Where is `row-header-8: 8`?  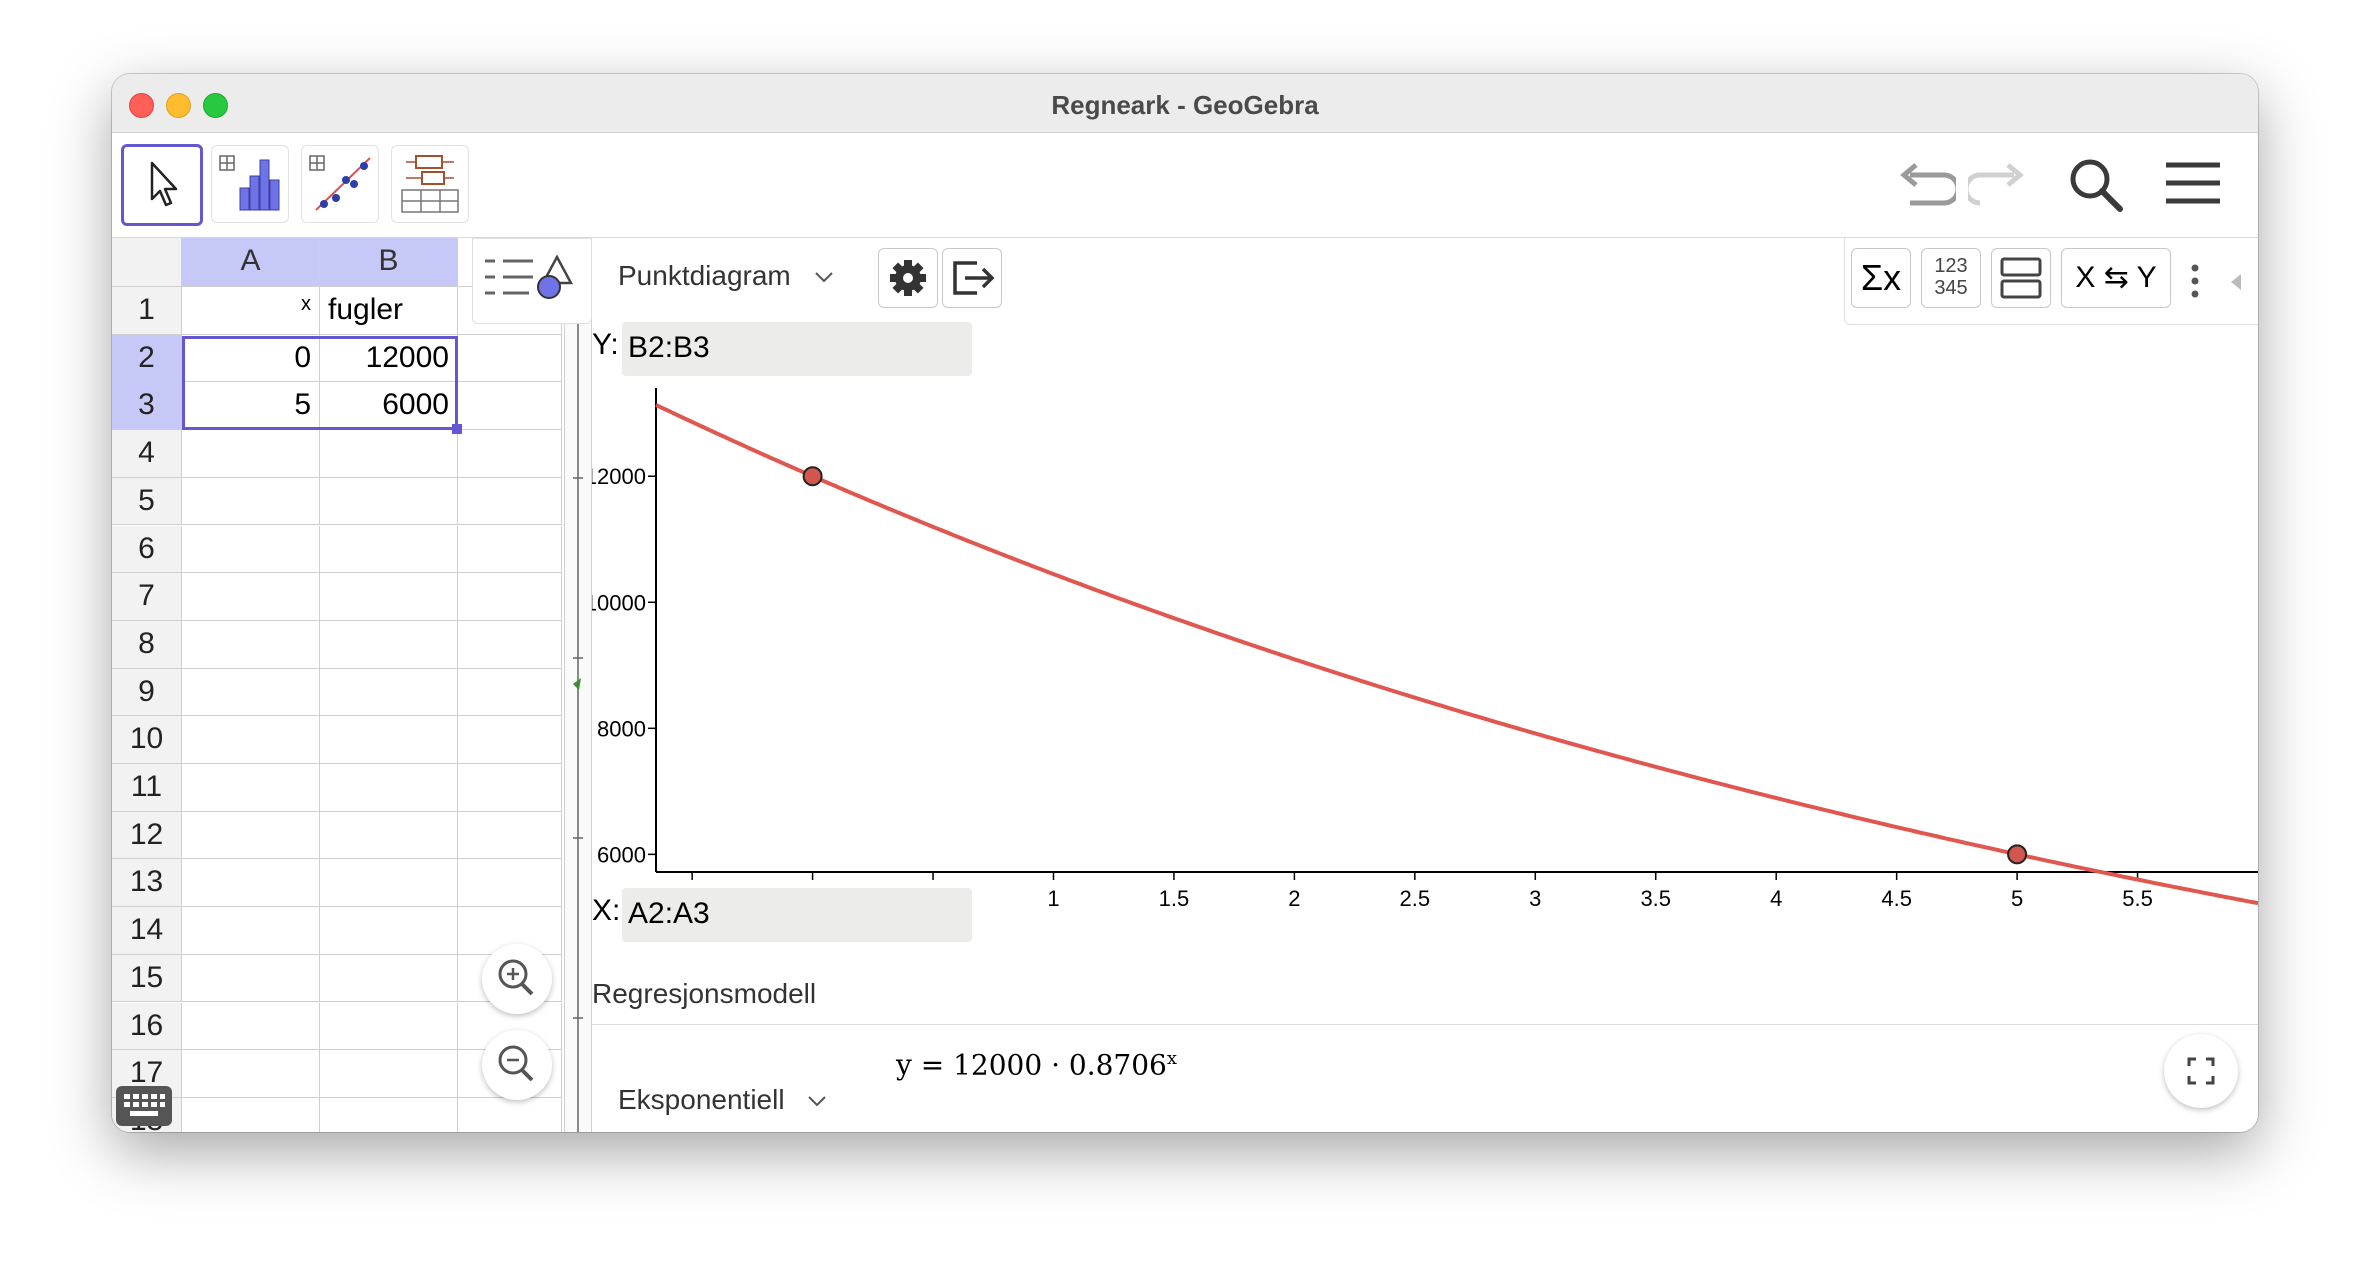 row-header-8: 8 is located at coordinates (147, 644).